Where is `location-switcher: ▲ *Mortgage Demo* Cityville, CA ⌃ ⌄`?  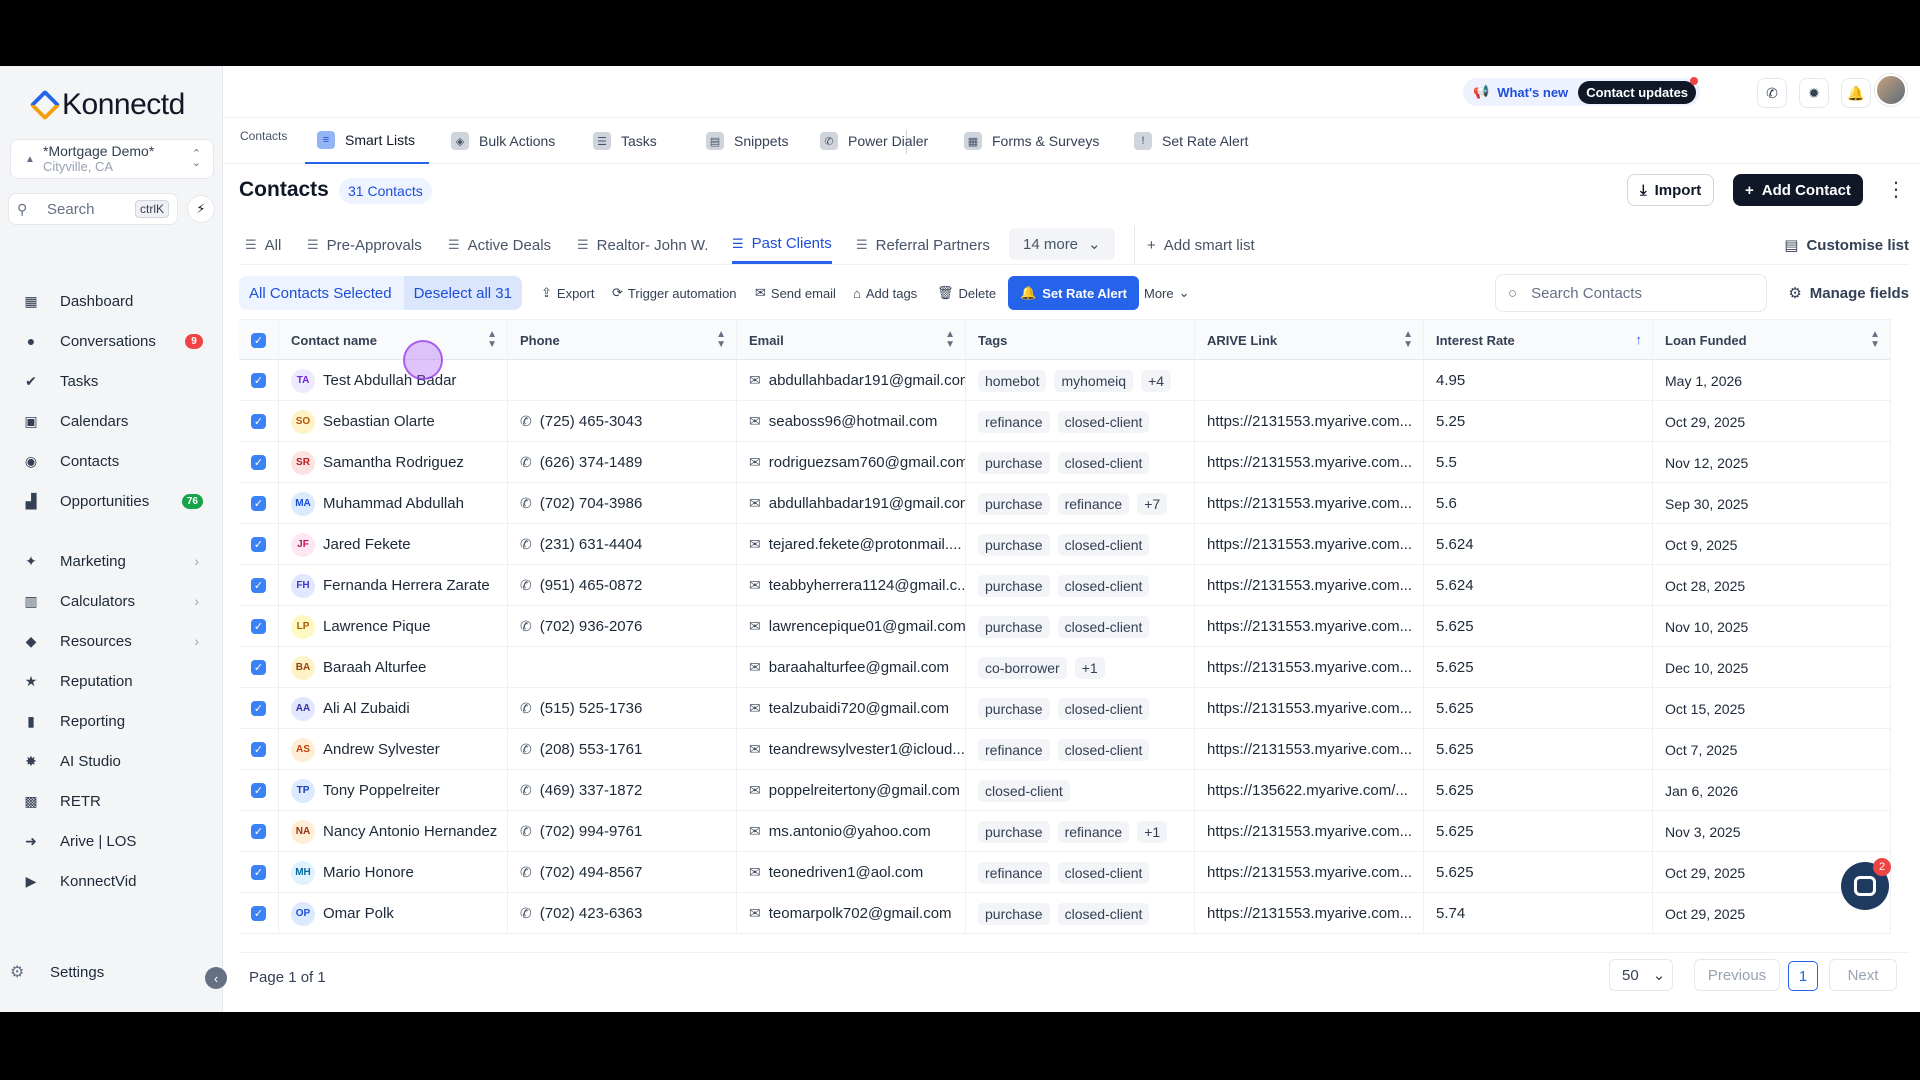 location-switcher: ▲ *Mortgage Demo* Cityville, CA ⌃ ⌄ is located at coordinates (112, 159).